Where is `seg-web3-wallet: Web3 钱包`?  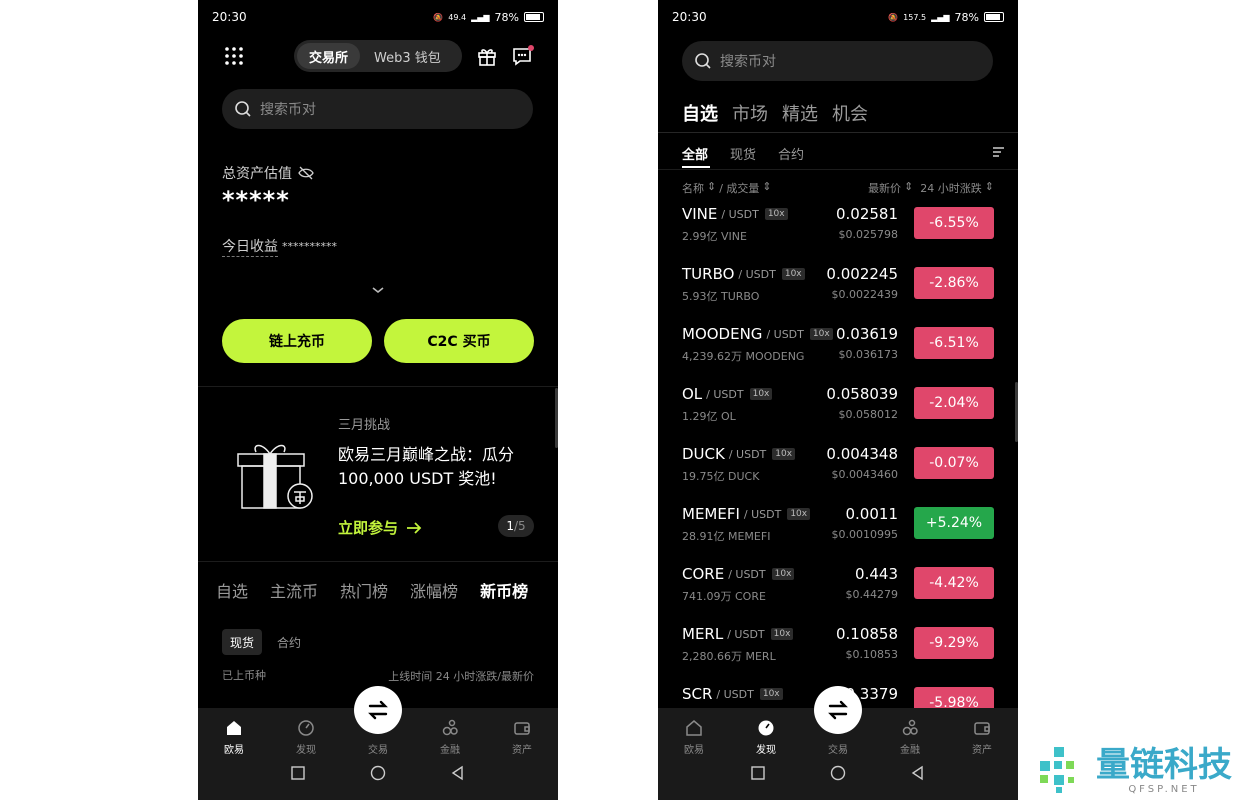 seg-web3-wallet: Web3 钱包 is located at coordinates (407, 56).